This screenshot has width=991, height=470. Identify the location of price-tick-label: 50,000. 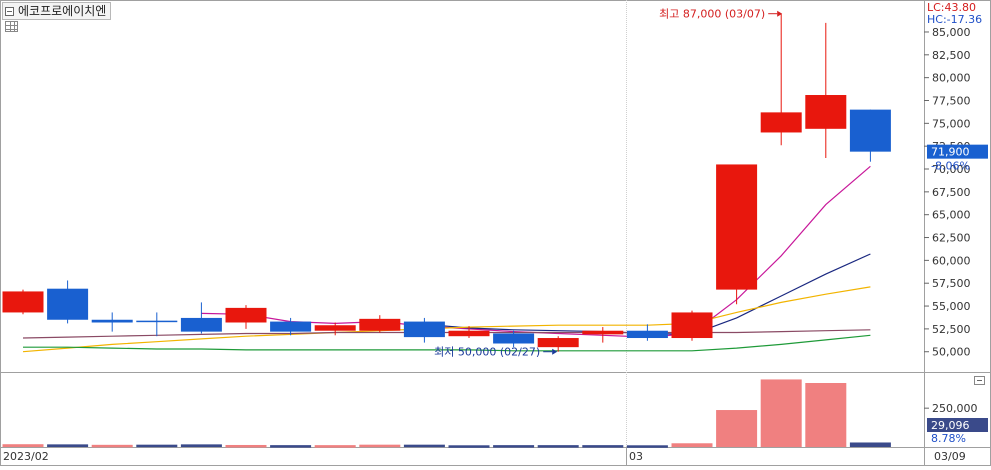
(951, 352).